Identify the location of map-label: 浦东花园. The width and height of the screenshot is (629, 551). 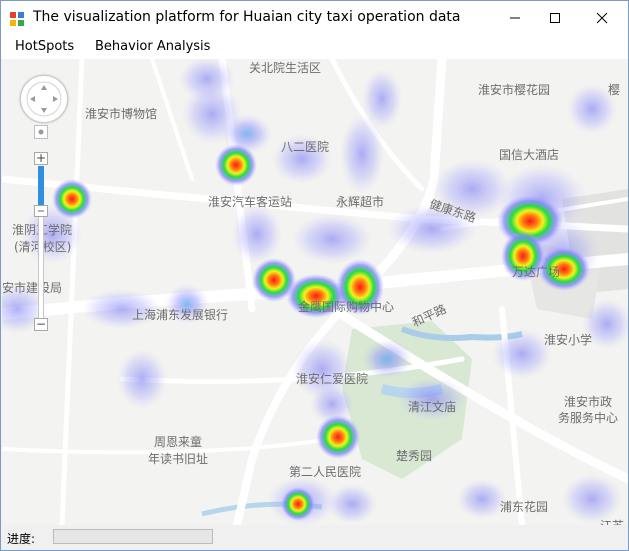
(524, 507).